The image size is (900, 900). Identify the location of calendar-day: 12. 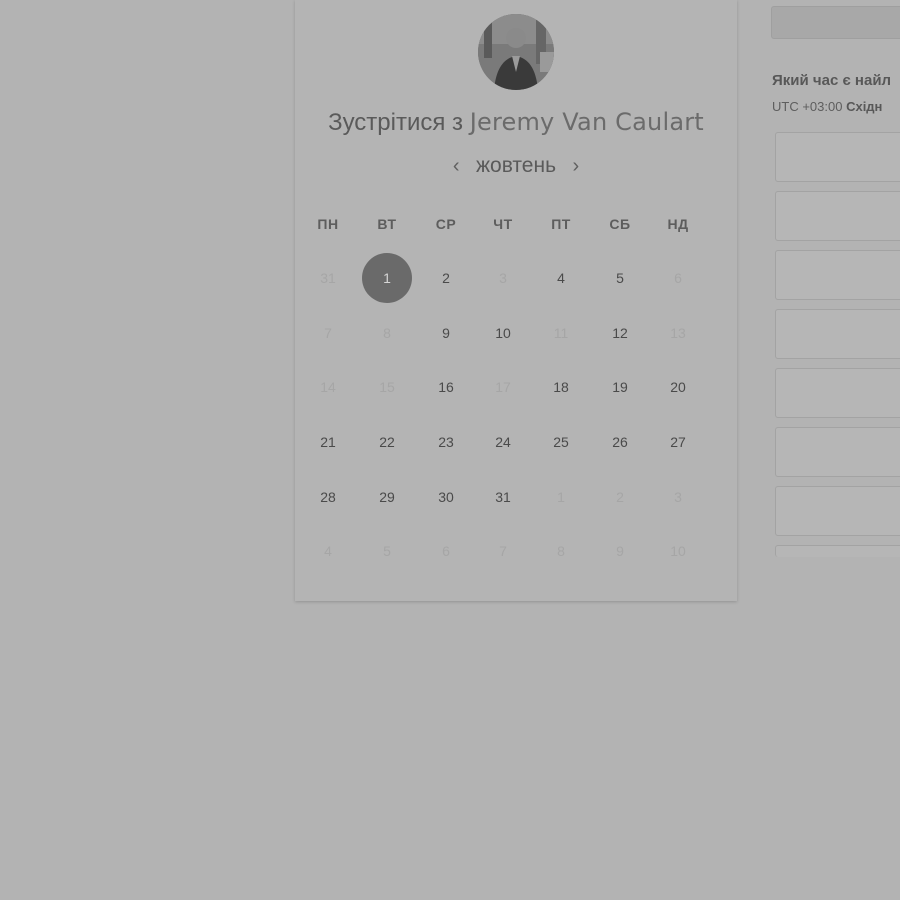
(620, 333).